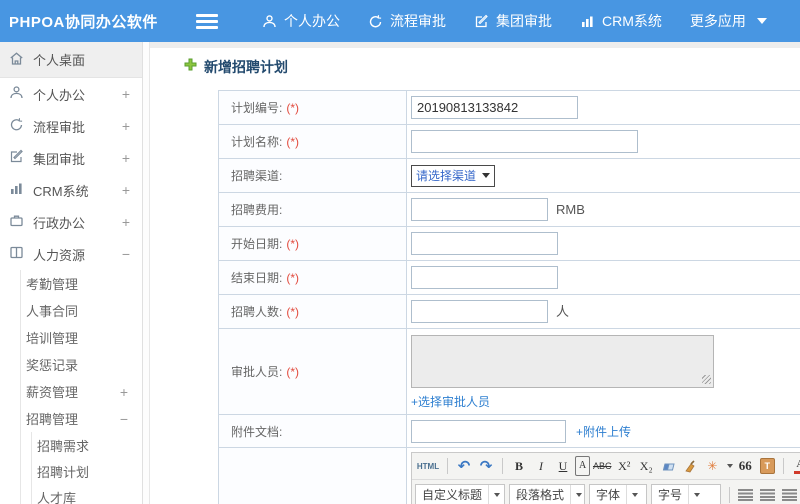 This screenshot has height=504, width=800. Describe the element at coordinates (87, 471) in the screenshot. I see `sidebar-item-recruitment-plan: 招聘计划` at that location.